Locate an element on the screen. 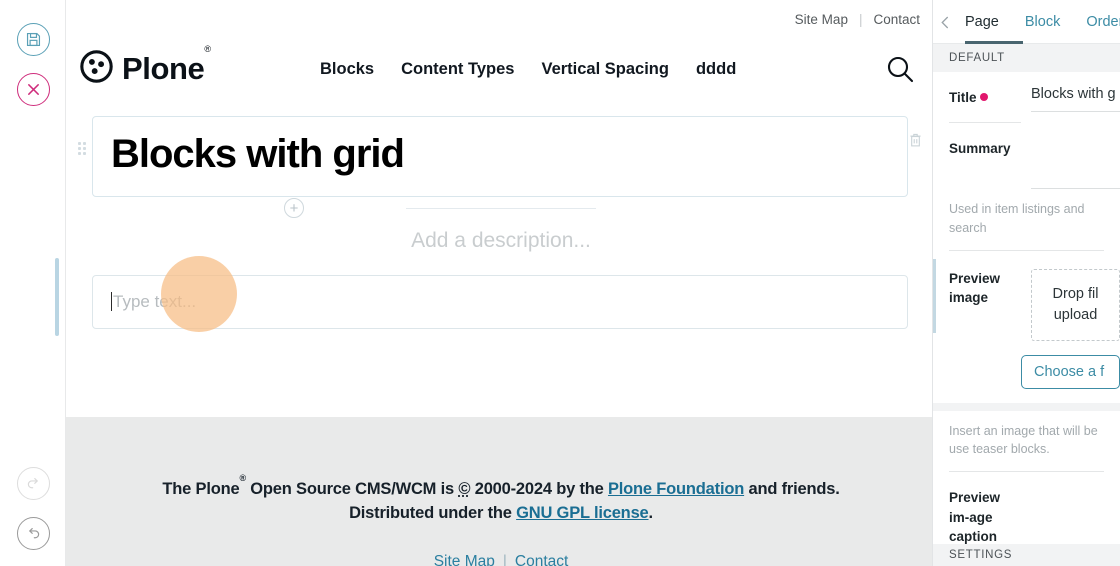 The height and width of the screenshot is (566, 1120). logo-wordmark: Plone® is located at coordinates (166, 65).